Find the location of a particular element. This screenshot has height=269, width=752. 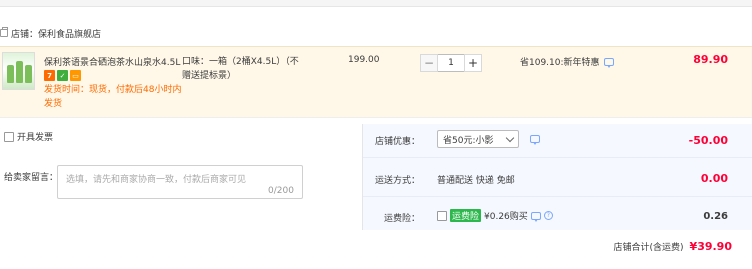

table-header-strip is located at coordinates (376, 3).